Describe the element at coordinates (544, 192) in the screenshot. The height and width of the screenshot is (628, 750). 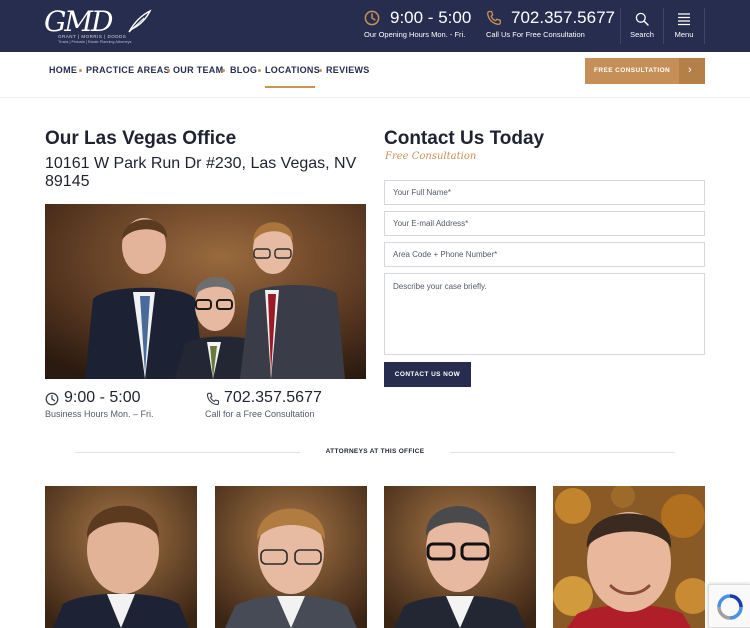
I see `full-name-field` at that location.